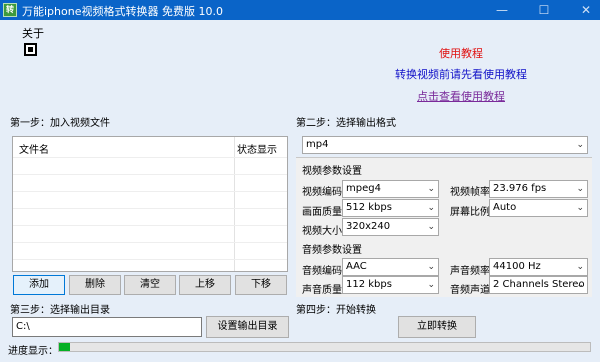  I want to click on progress-bar, so click(324, 347).